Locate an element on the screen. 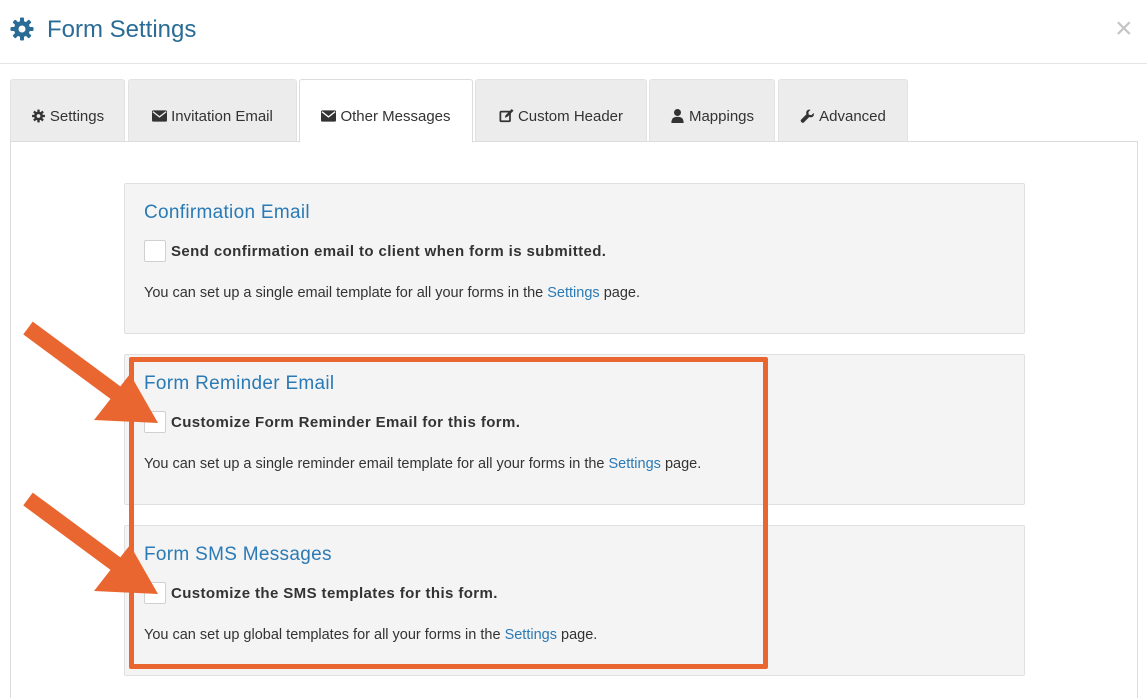 Image resolution: width=1147 pixels, height=698 pixels. tab-label: Other Messages is located at coordinates (395, 116).